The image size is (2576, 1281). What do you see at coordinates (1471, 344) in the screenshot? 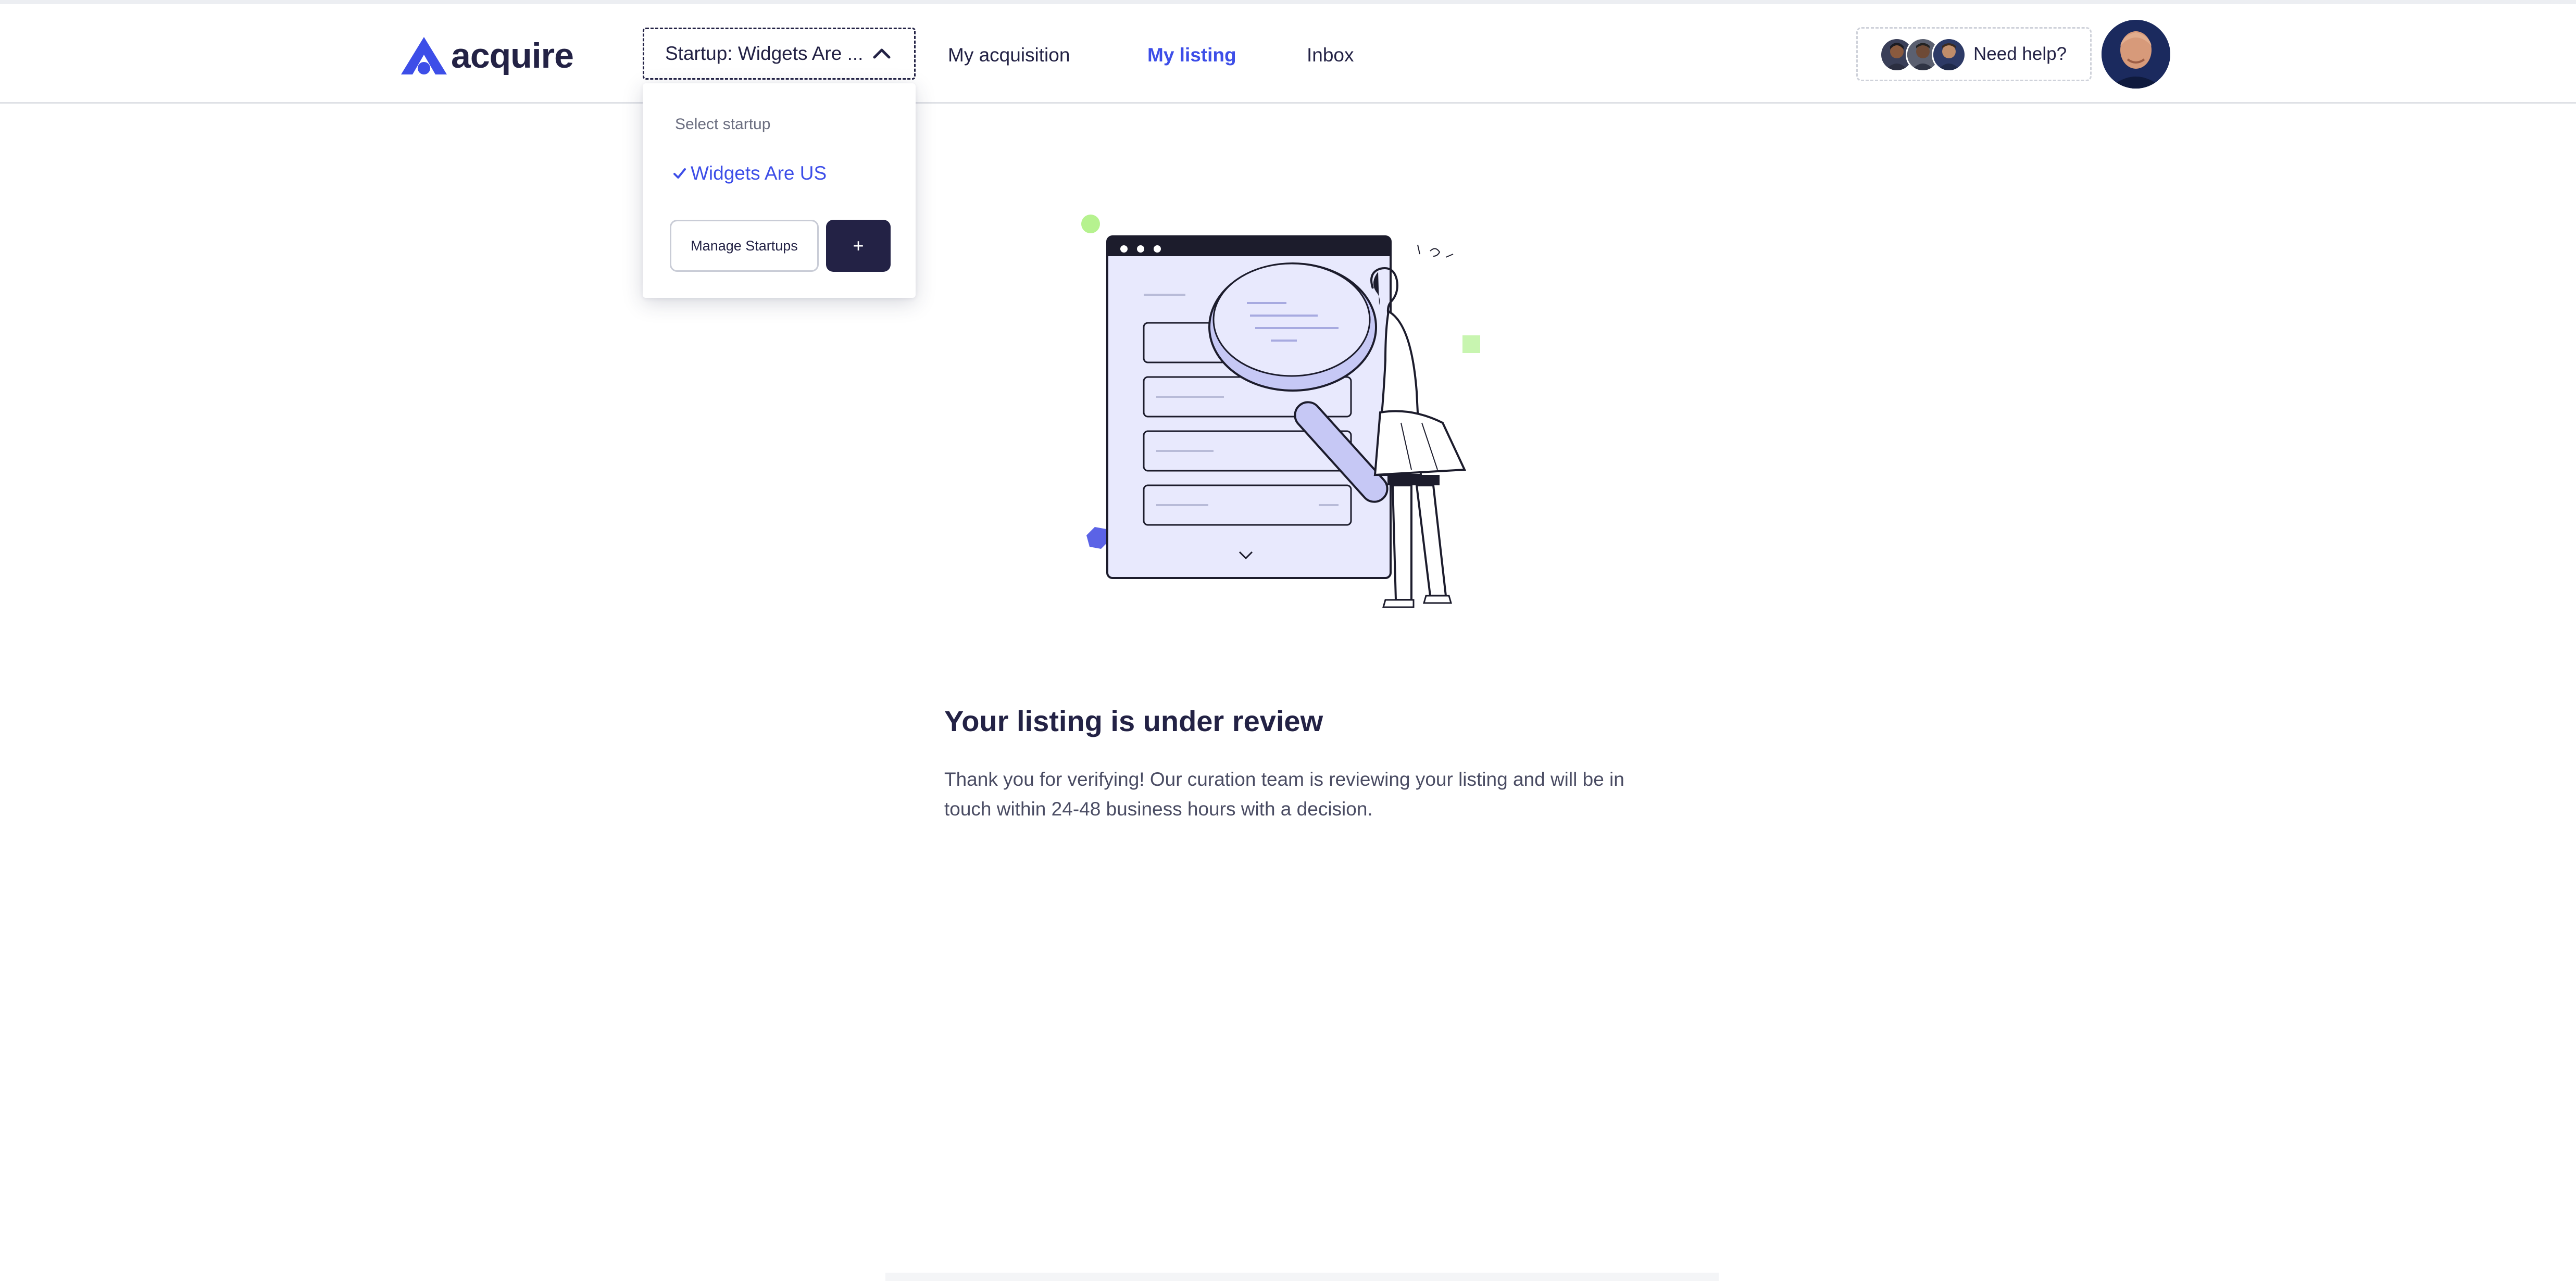
I see `green-square-decoration` at bounding box center [1471, 344].